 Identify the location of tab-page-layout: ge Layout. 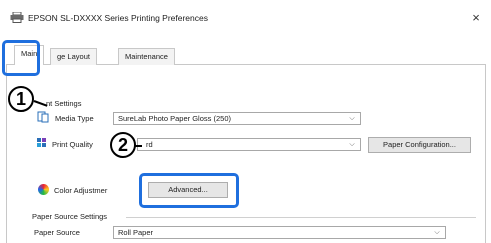
(73, 56).